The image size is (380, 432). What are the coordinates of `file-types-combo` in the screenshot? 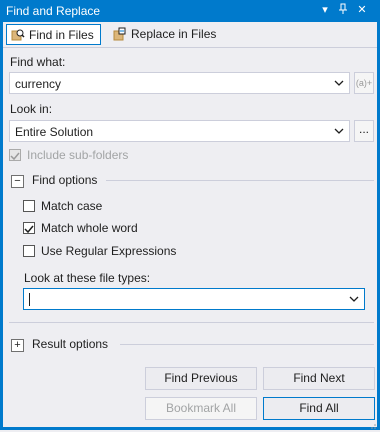 It's located at (194, 299).